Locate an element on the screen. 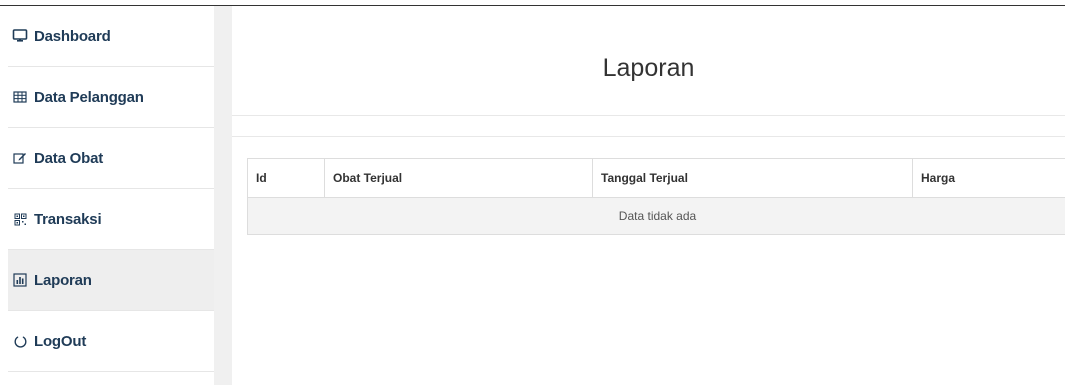 This screenshot has width=1065, height=385. sidebar-item-label: Laporan is located at coordinates (63, 280).